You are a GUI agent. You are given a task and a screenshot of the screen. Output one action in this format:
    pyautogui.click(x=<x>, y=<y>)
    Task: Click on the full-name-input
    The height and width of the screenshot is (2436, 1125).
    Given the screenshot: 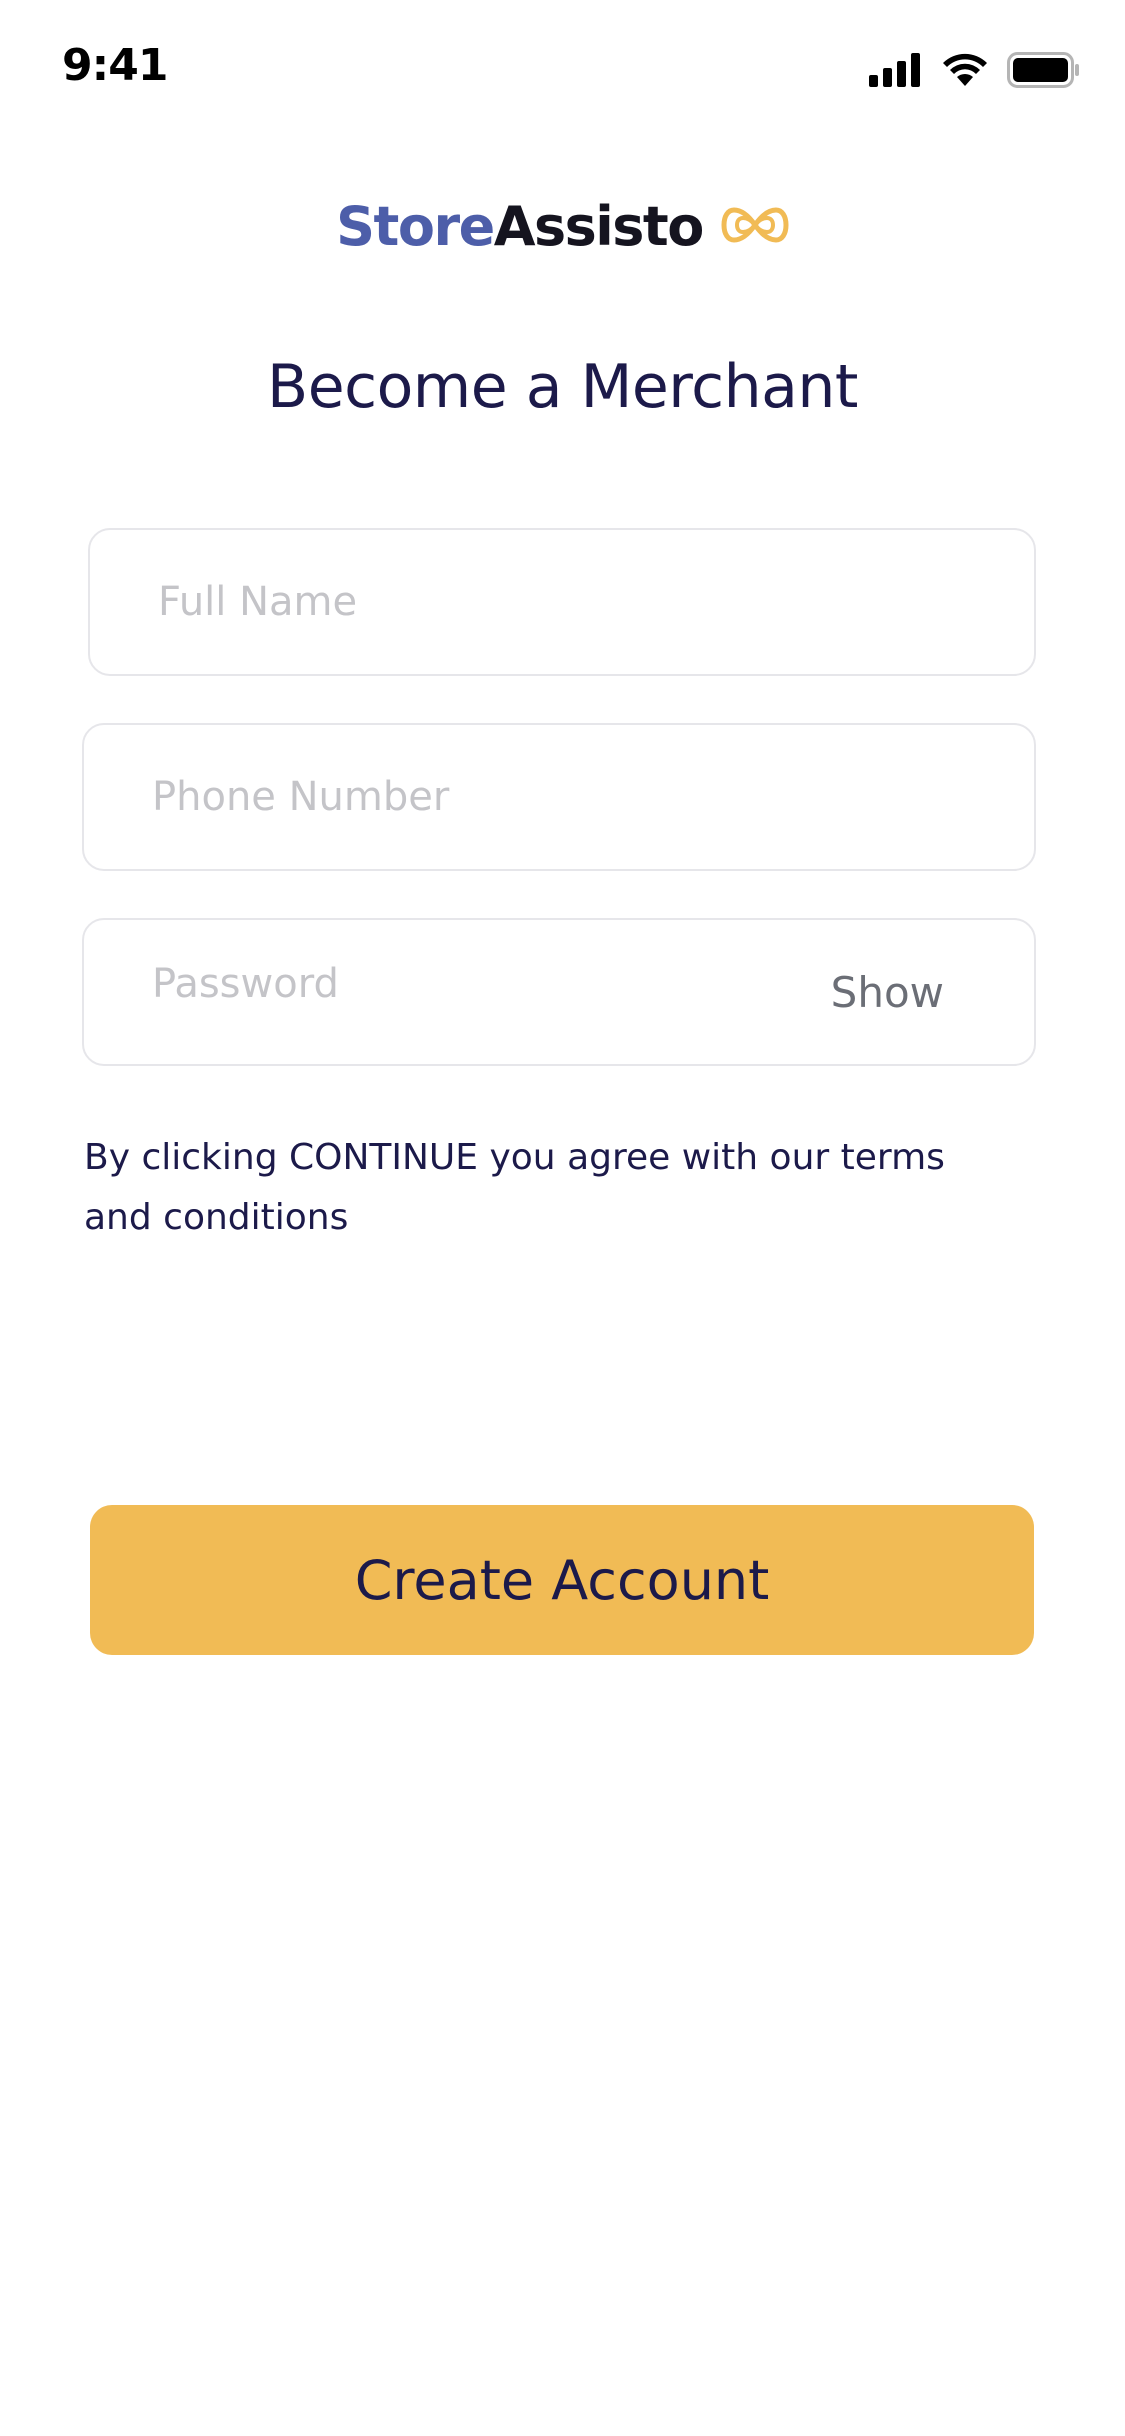 What is the action you would take?
    pyautogui.click(x=562, y=602)
    